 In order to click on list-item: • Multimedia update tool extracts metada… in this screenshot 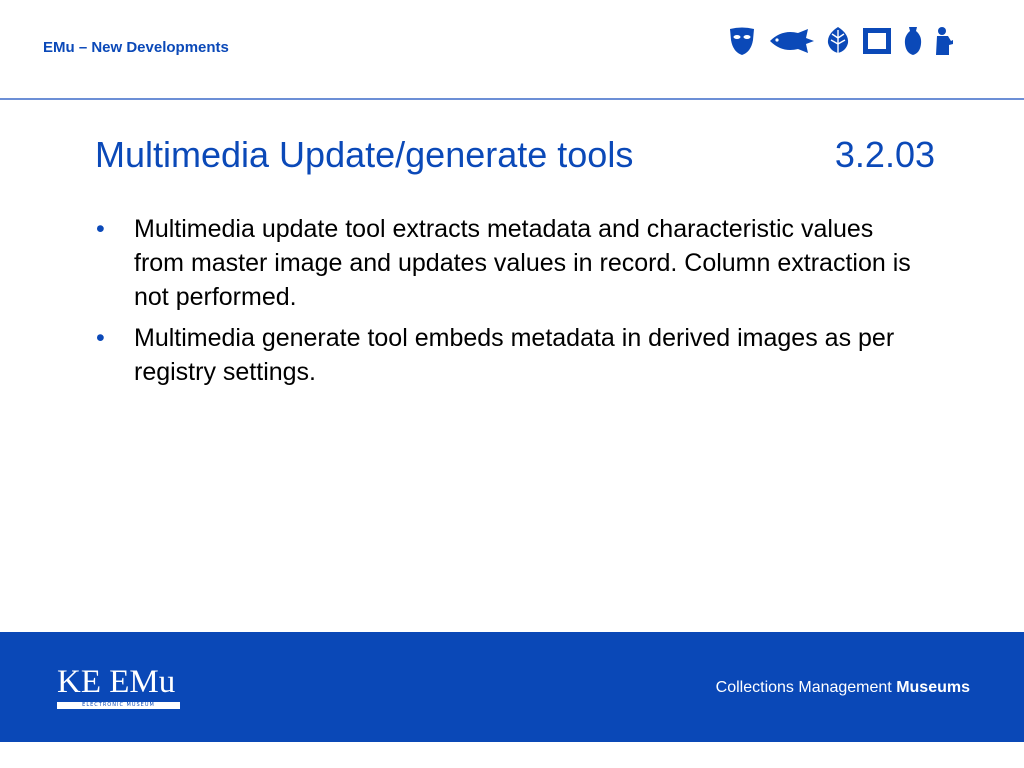, I will do `click(511, 263)`.